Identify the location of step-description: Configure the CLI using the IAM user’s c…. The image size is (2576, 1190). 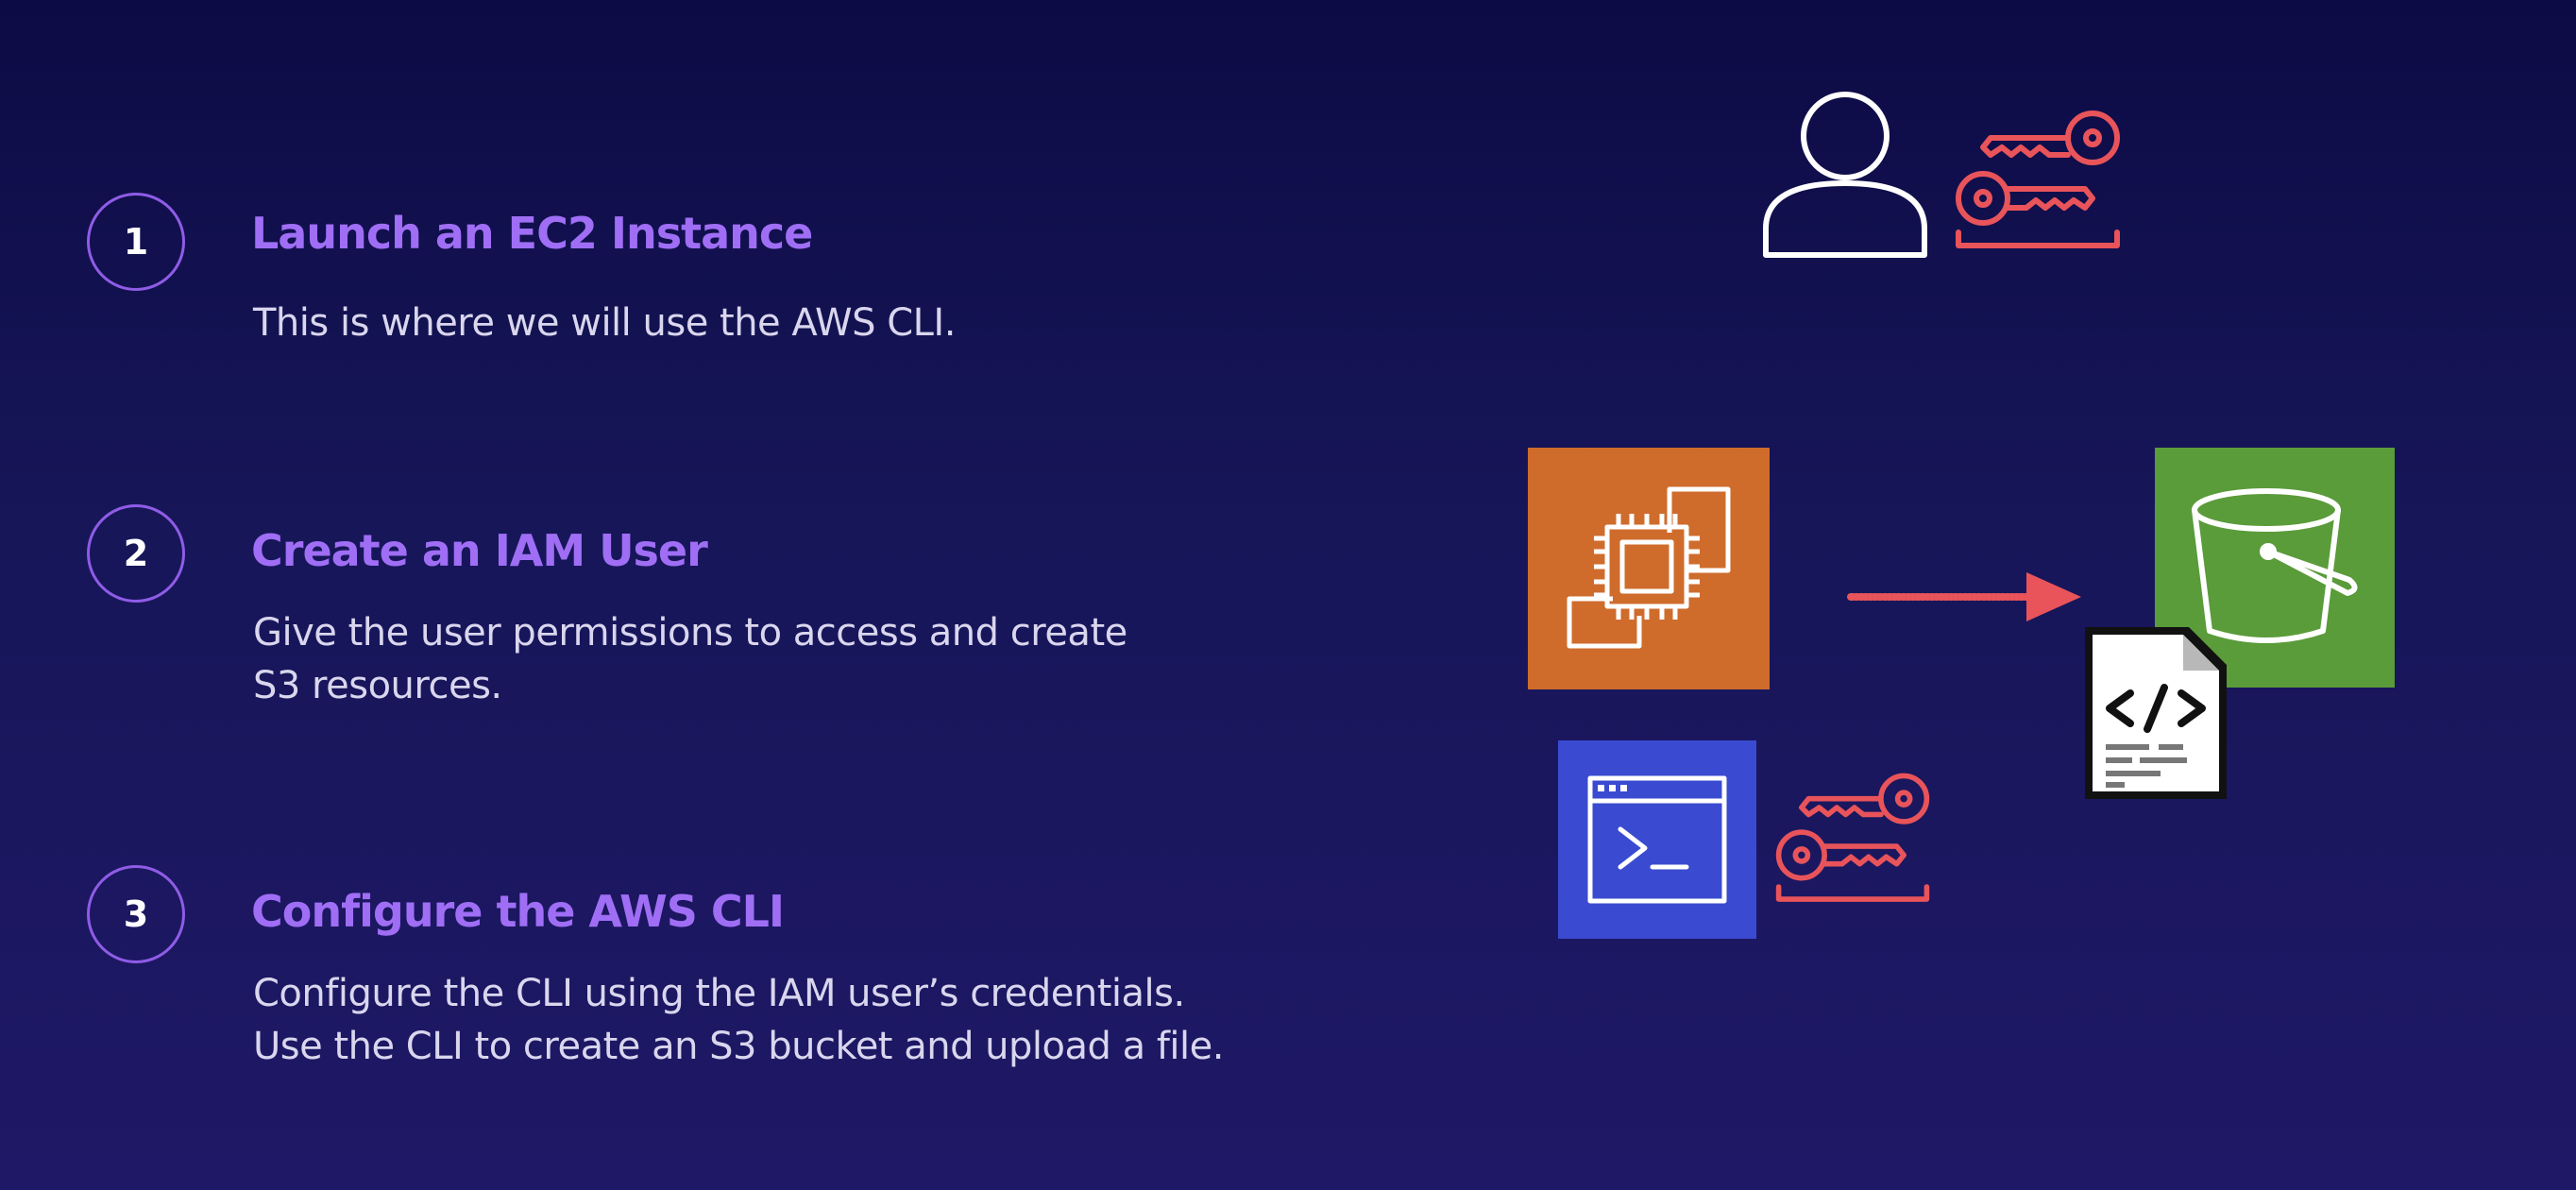
(738, 1020).